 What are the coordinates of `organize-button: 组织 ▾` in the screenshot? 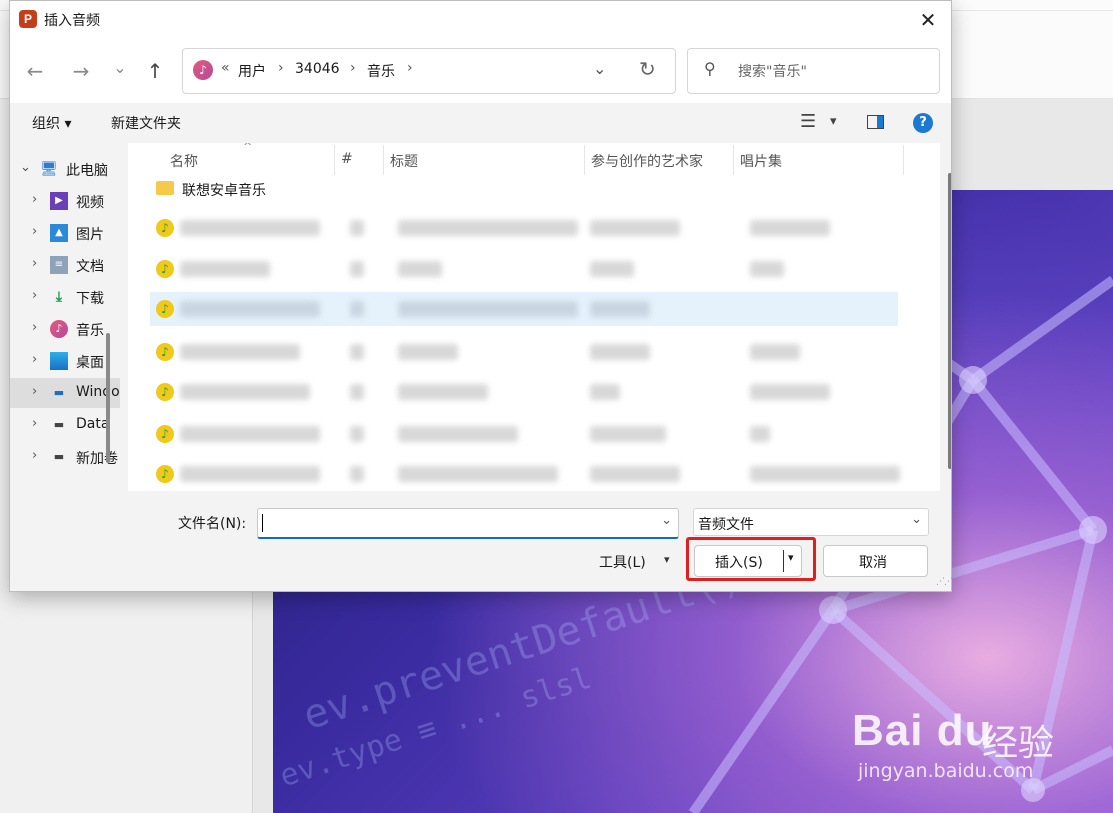 It's located at (51, 123).